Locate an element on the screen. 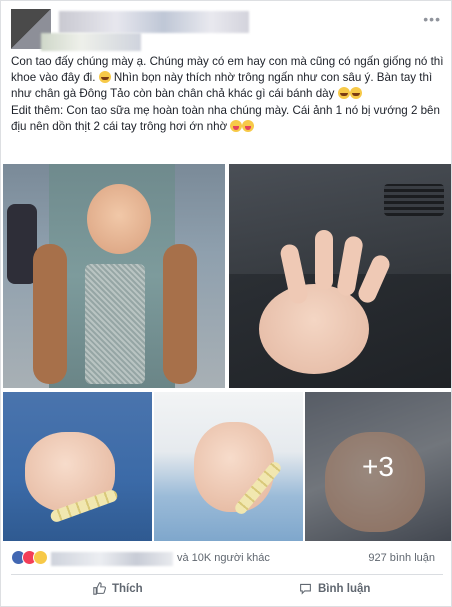  more-photos-overlay: +3 is located at coordinates (378, 466).